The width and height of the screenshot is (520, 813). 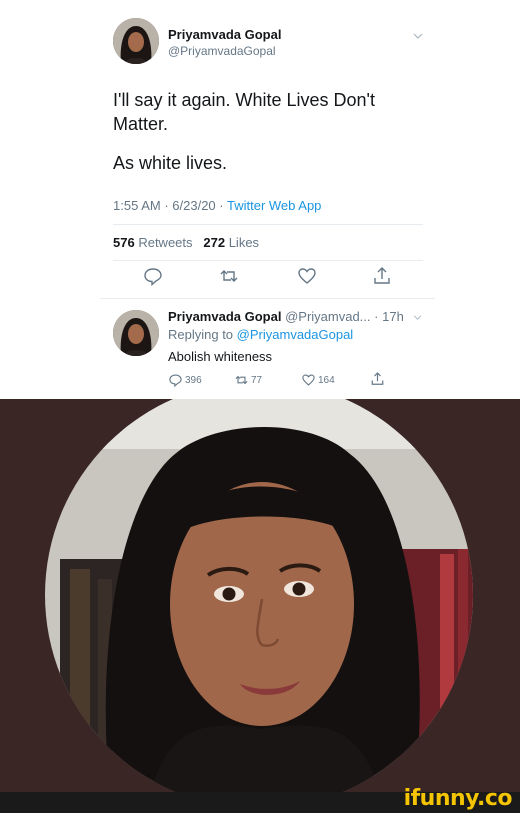 What do you see at coordinates (222, 51) in the screenshot?
I see `author-handle: @PriyamvadaGopal` at bounding box center [222, 51].